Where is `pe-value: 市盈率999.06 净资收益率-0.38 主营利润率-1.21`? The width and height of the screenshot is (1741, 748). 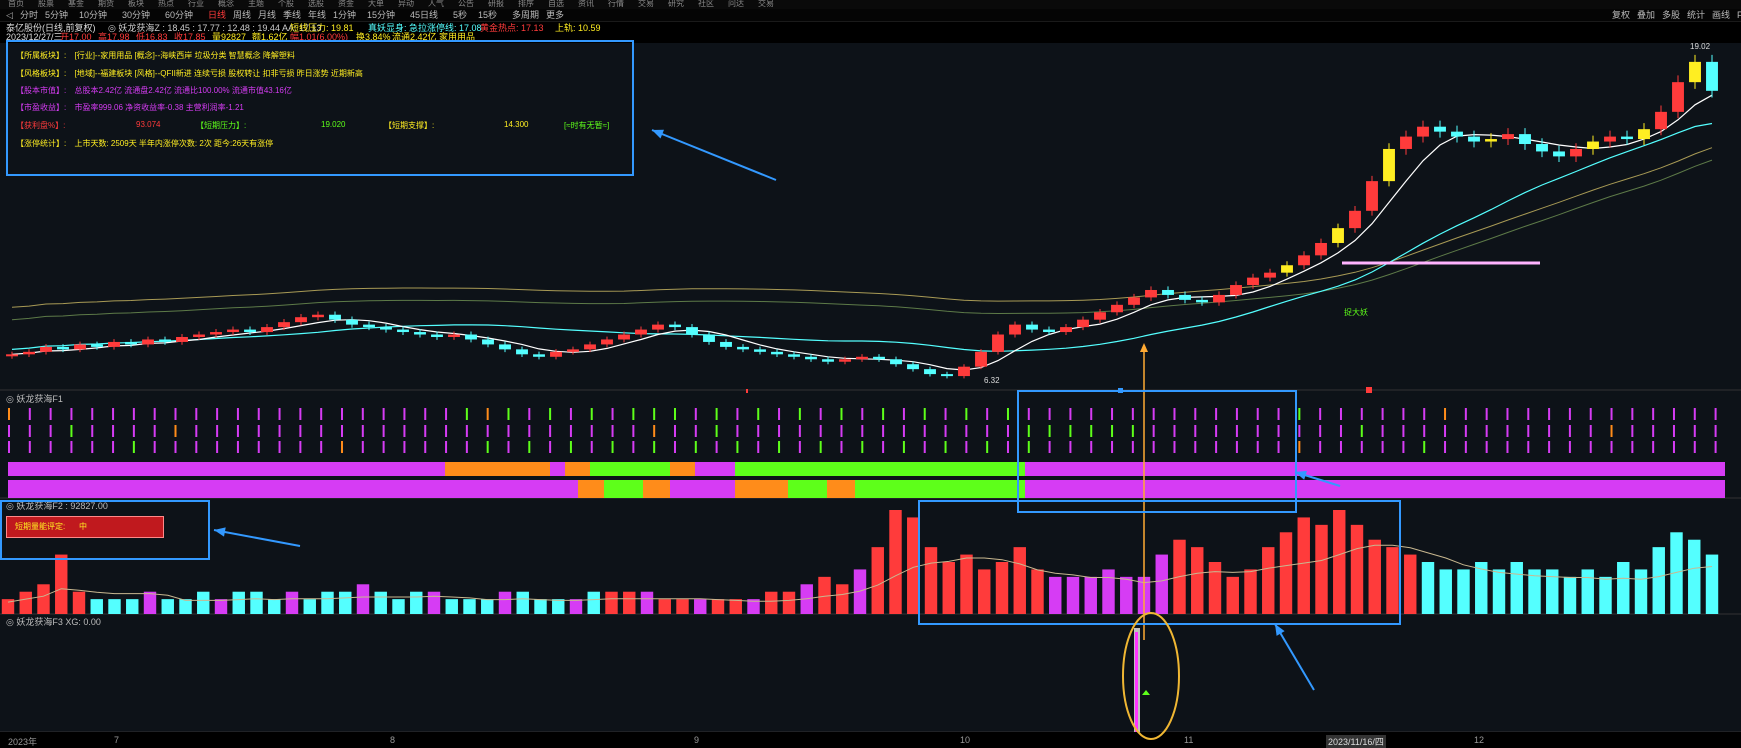 pe-value: 市盈率999.06 净资收益率-0.38 主营利润率-1.21 is located at coordinates (159, 107).